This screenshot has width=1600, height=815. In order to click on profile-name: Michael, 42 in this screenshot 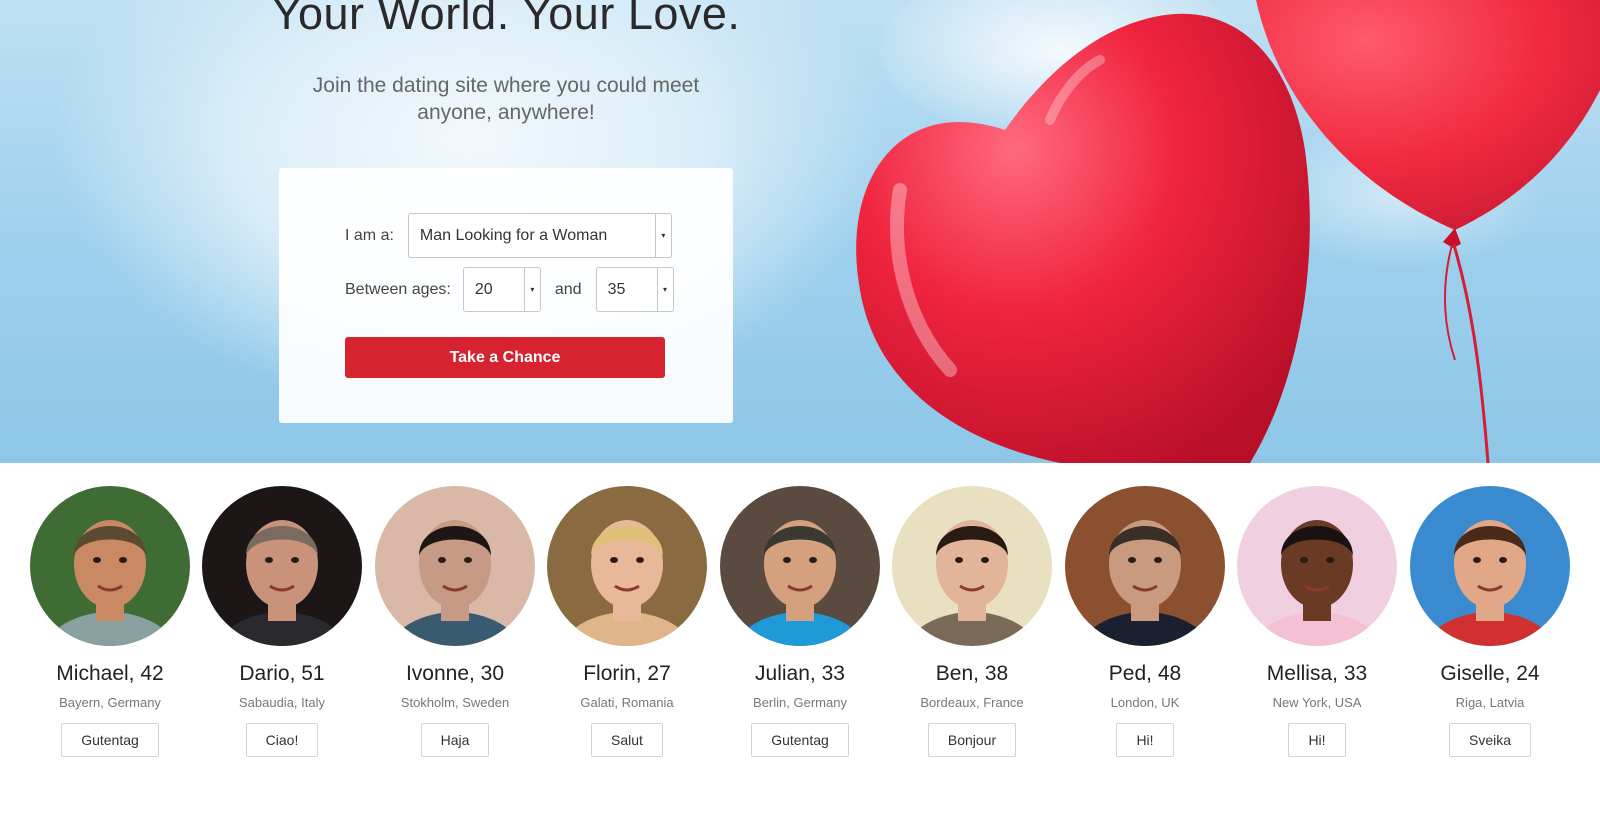, I will do `click(110, 674)`.